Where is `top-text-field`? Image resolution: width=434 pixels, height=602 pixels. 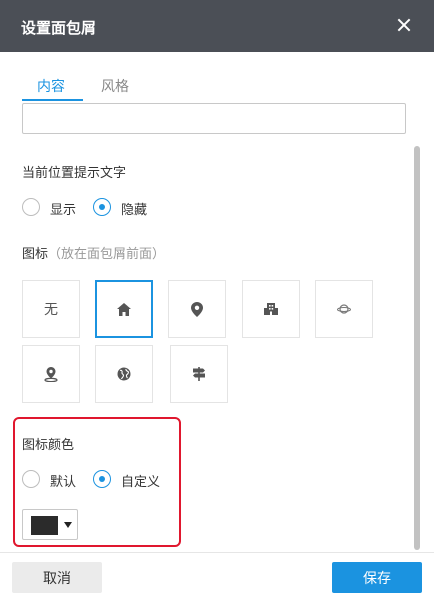 top-text-field is located at coordinates (214, 118).